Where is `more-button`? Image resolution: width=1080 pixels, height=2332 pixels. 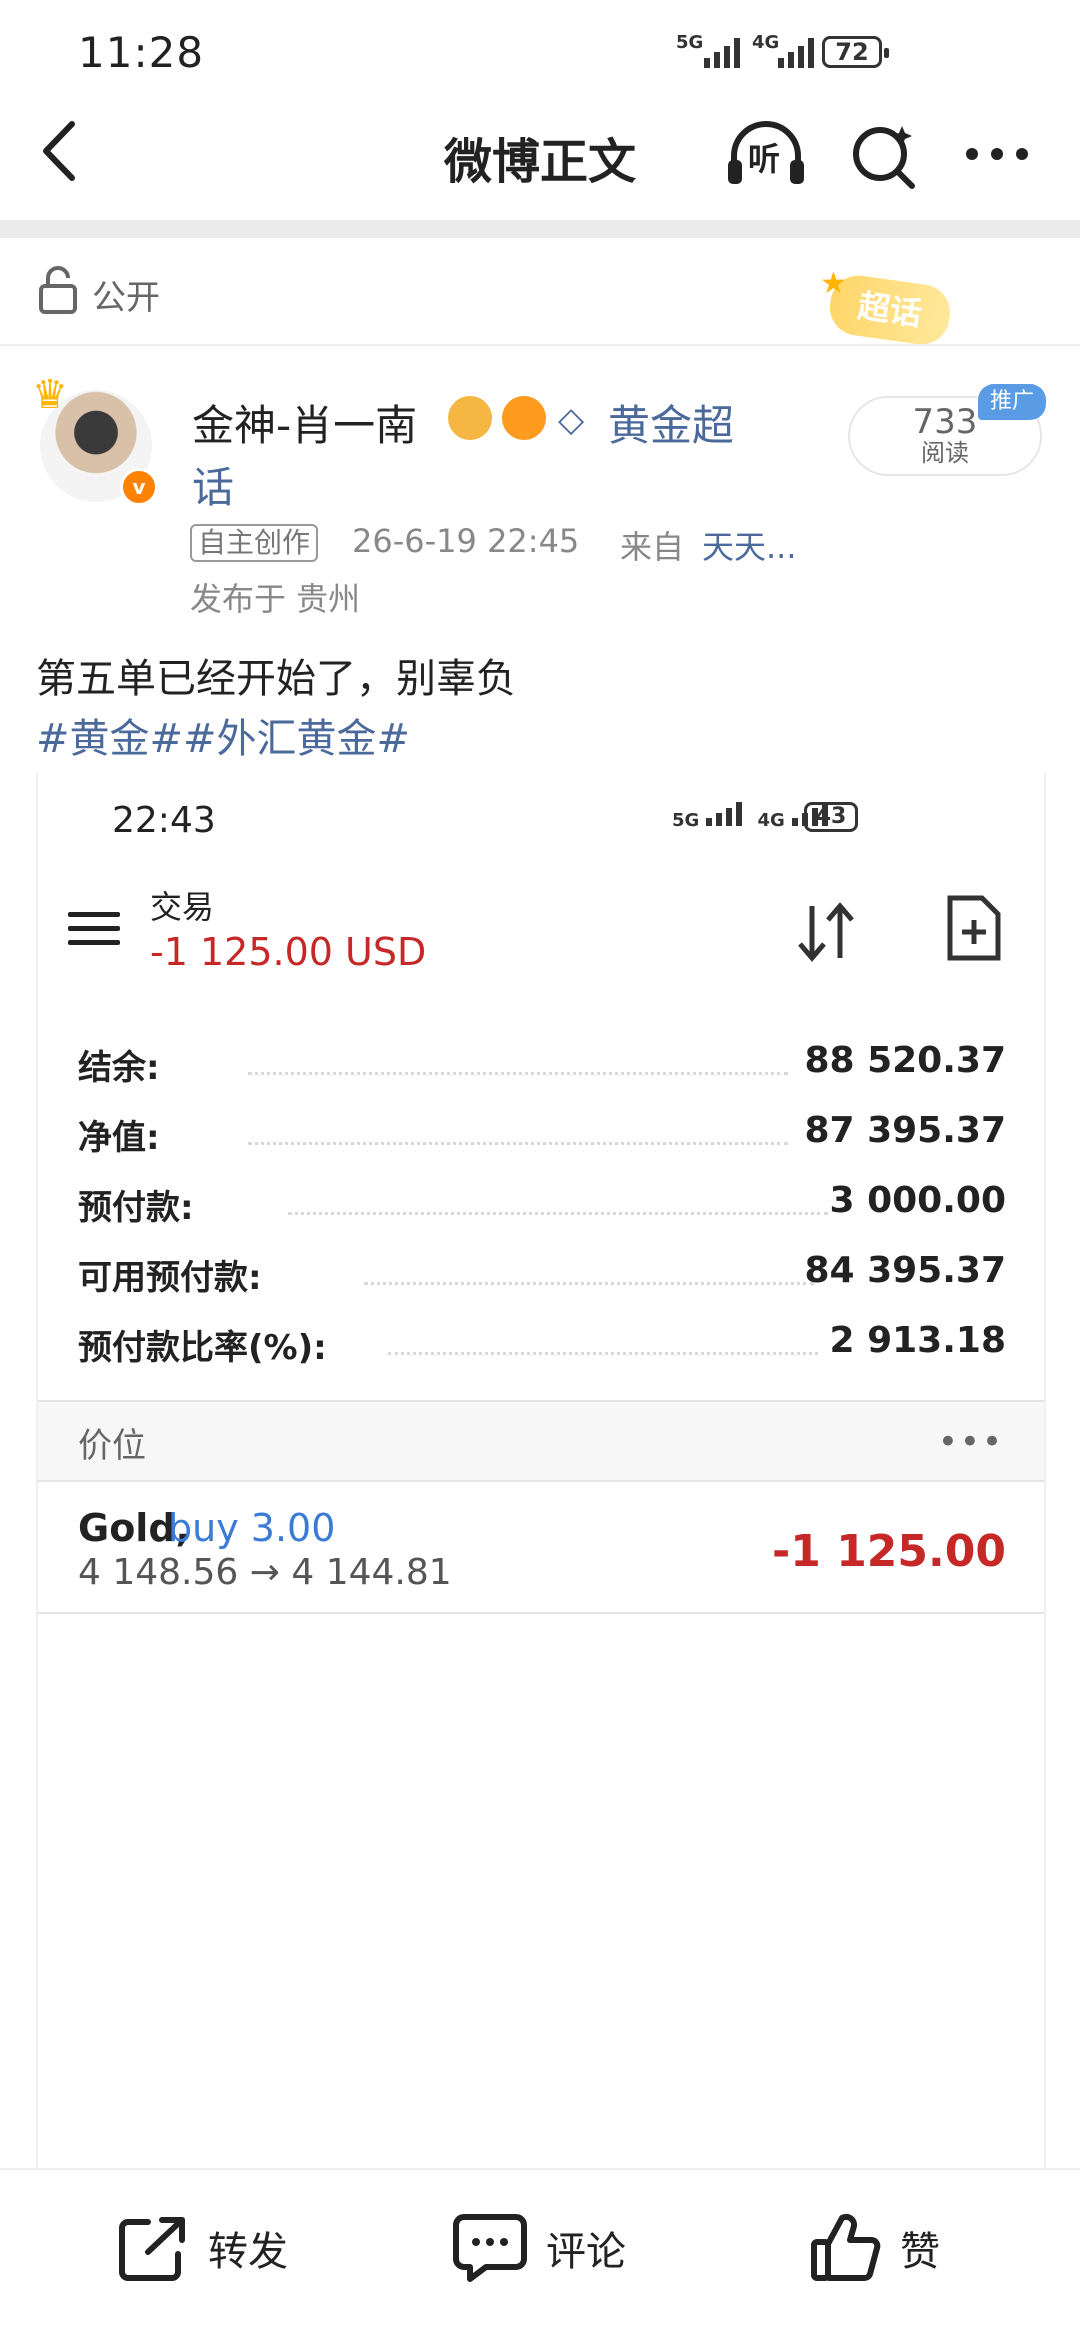
more-button is located at coordinates (997, 156).